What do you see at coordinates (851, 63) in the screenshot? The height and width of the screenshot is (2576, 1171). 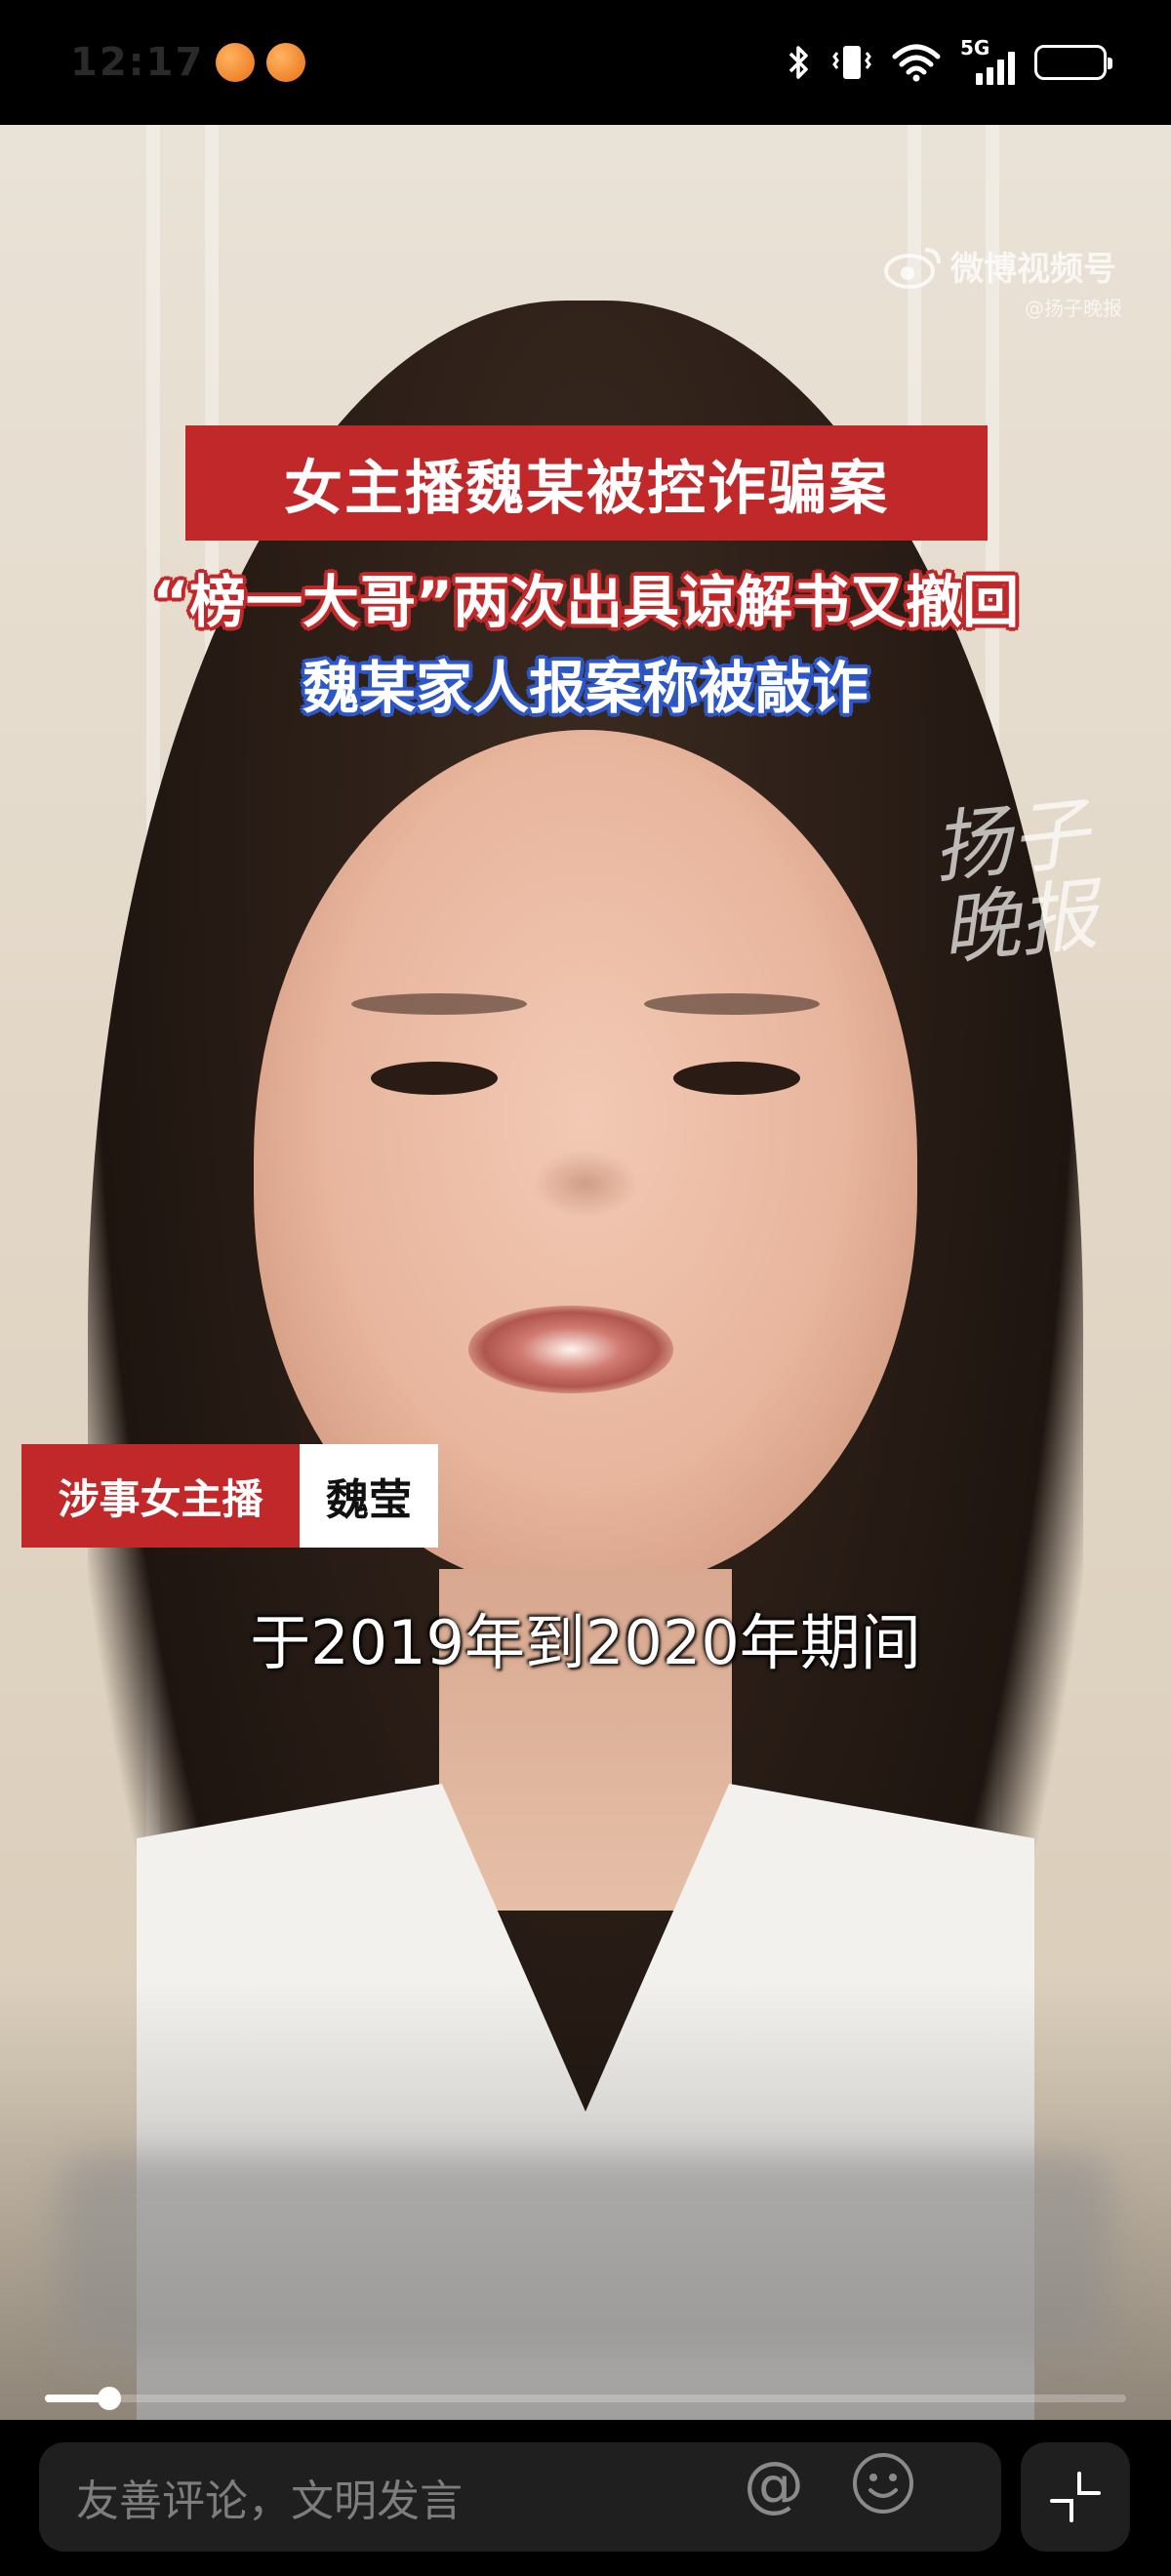 I see `vibrate-icon` at bounding box center [851, 63].